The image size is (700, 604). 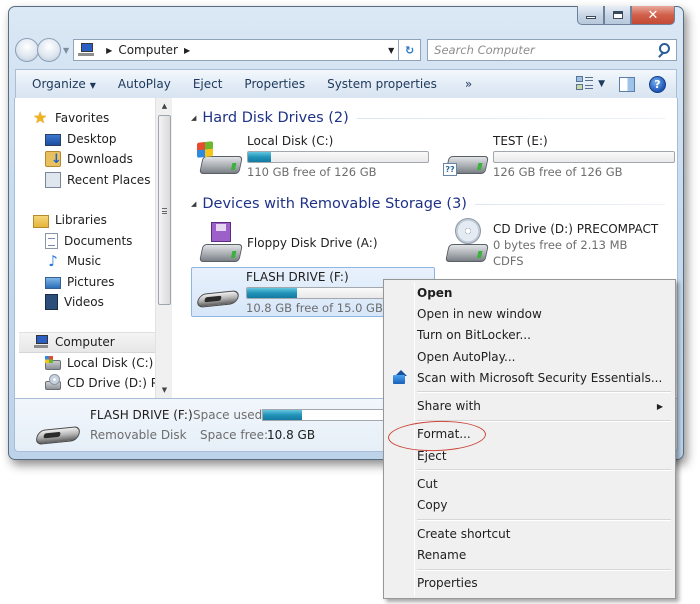 I want to click on menu-item-label: Create shortcut, so click(x=464, y=533).